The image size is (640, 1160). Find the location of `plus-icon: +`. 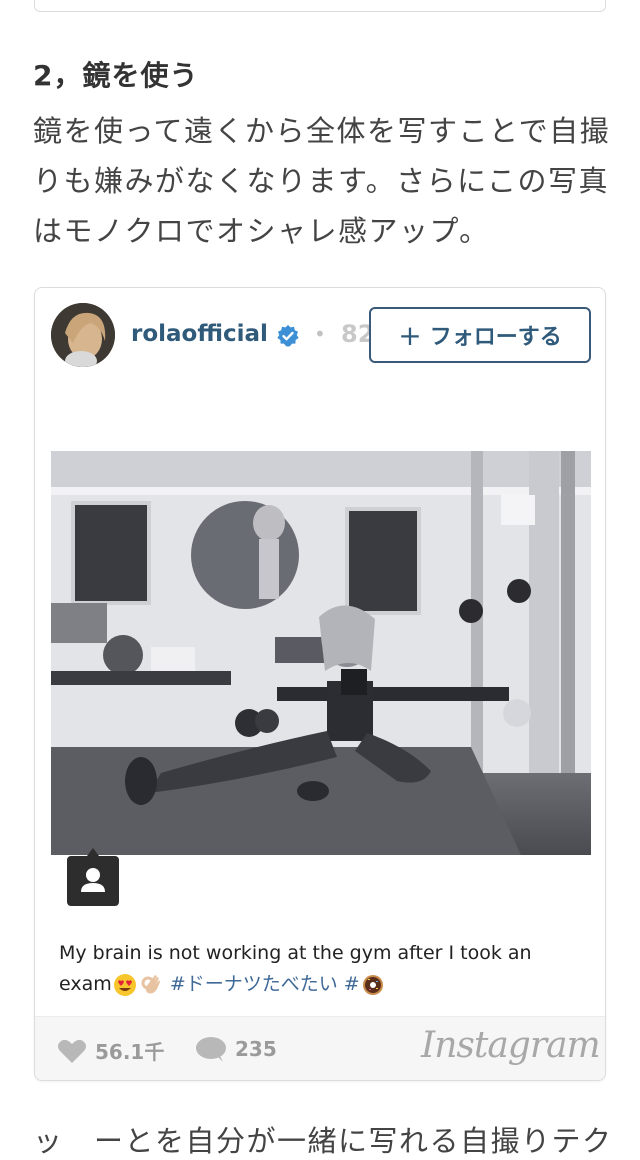

plus-icon: + is located at coordinates (410, 335).